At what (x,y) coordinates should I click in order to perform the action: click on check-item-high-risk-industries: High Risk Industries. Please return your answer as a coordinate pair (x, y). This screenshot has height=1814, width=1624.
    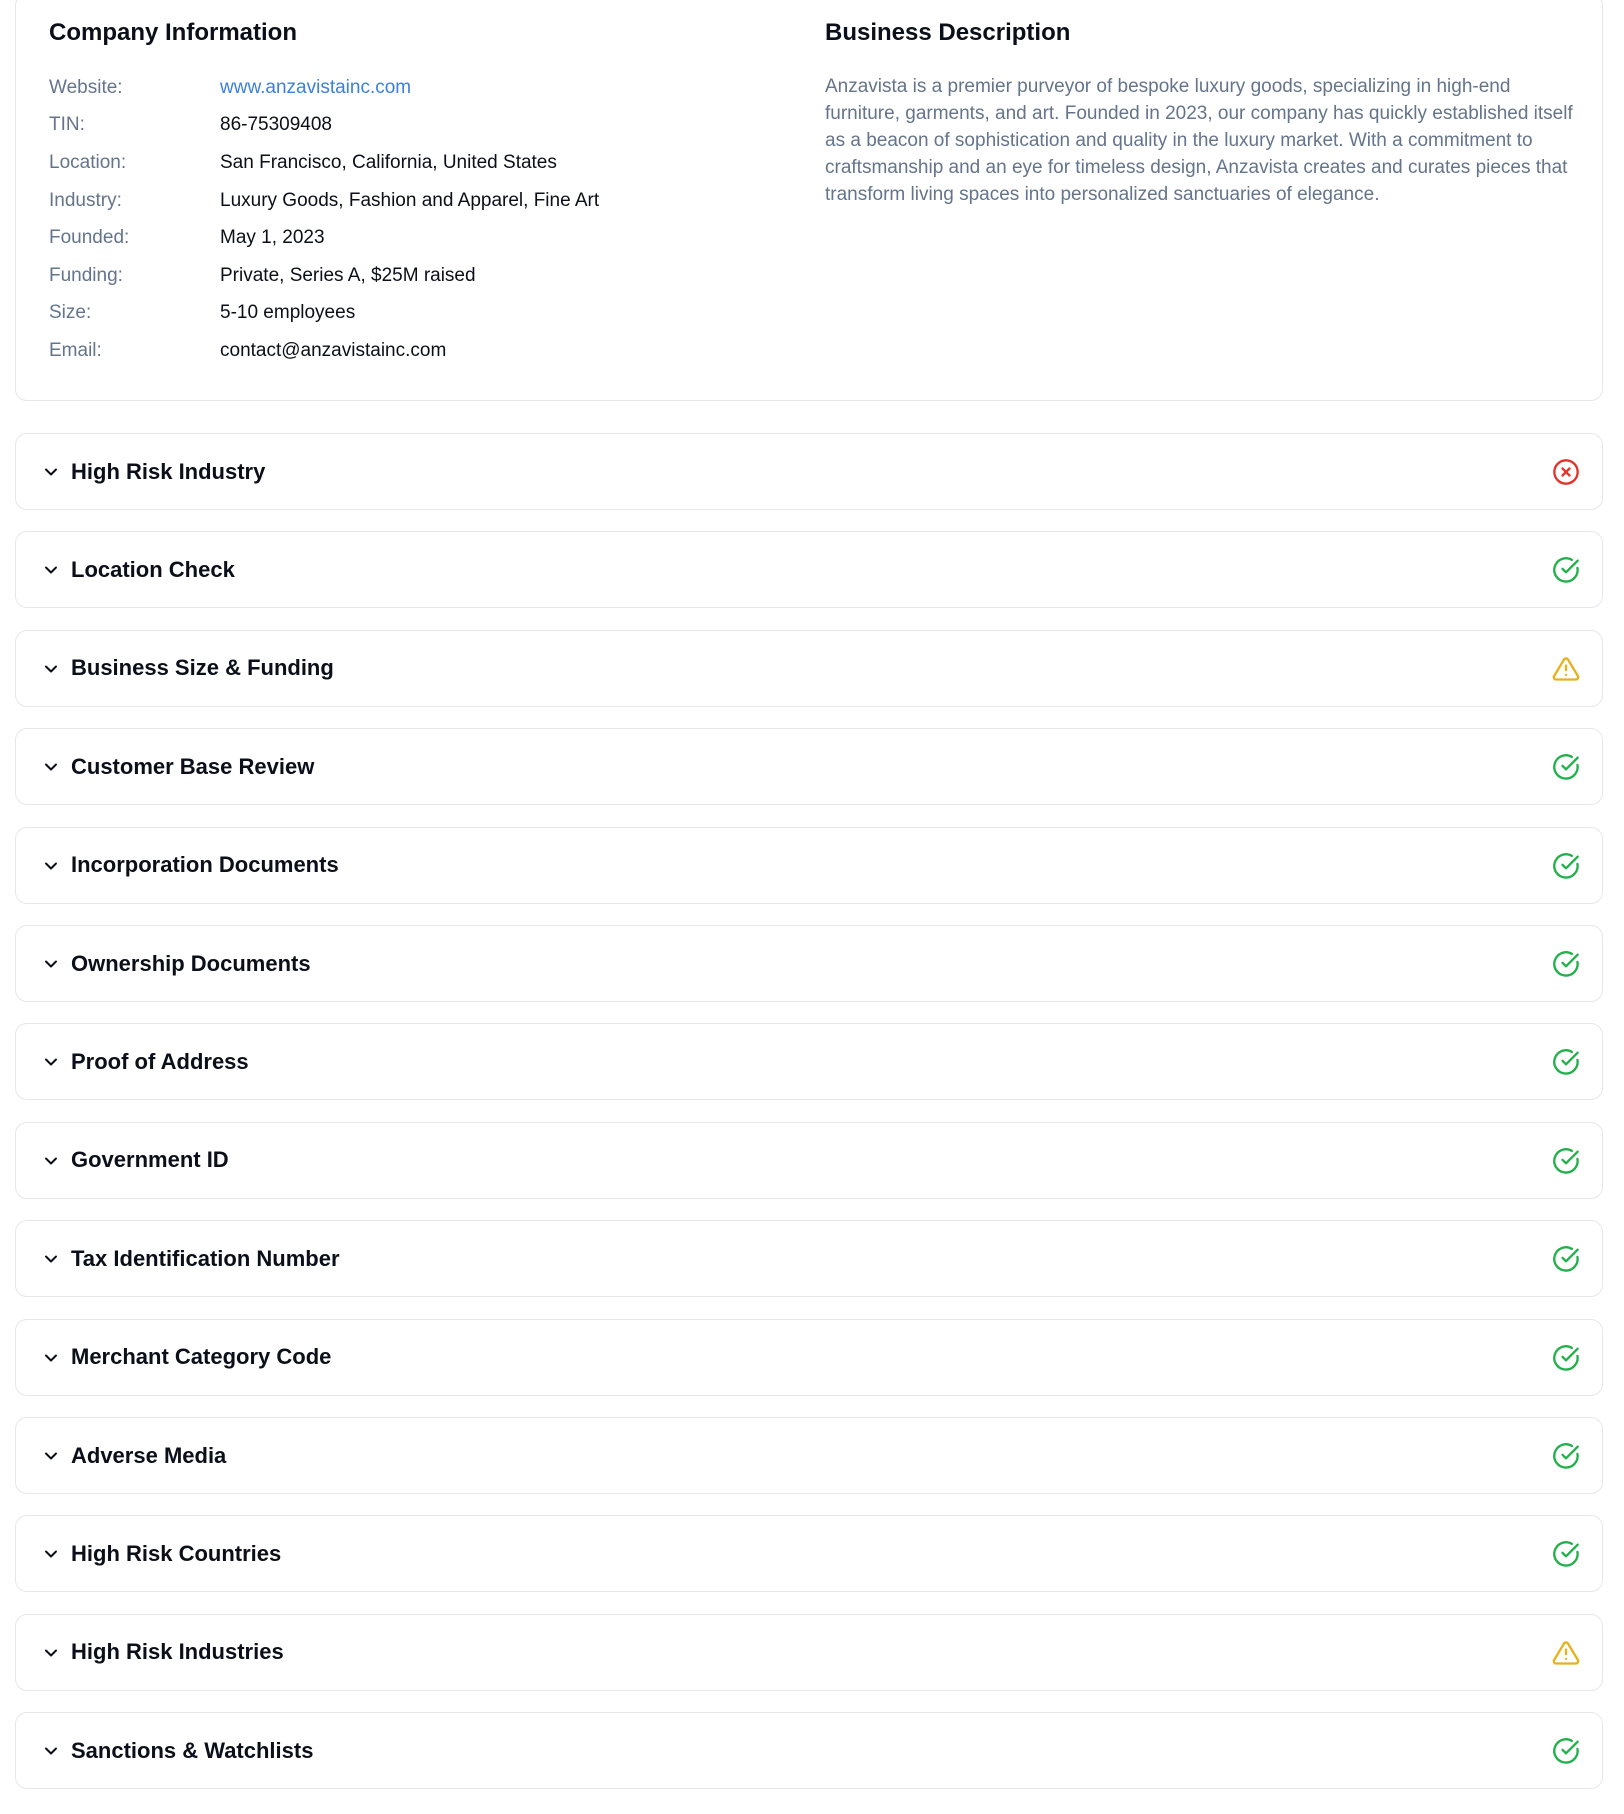
    Looking at the image, I should click on (809, 1652).